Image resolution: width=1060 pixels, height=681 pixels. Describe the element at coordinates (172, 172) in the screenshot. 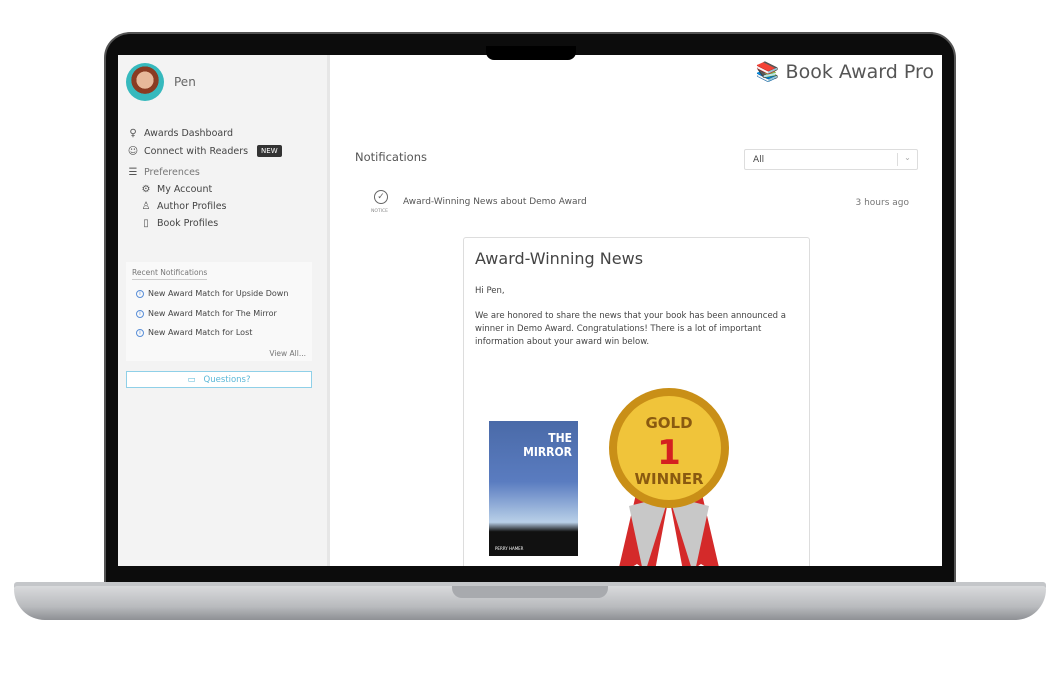

I see `nav-label: Preferences` at that location.